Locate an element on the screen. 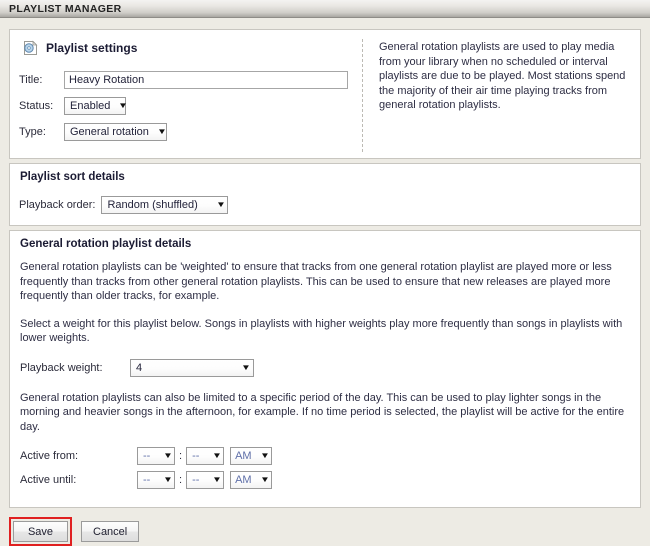 The width and height of the screenshot is (650, 546). page-title: PLAYLIST MANAGER is located at coordinates (65, 8).